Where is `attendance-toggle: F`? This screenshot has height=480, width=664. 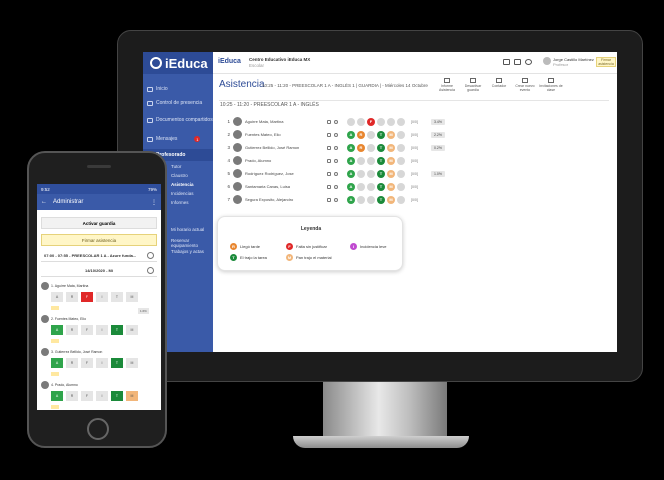 attendance-toggle: F is located at coordinates (371, 121).